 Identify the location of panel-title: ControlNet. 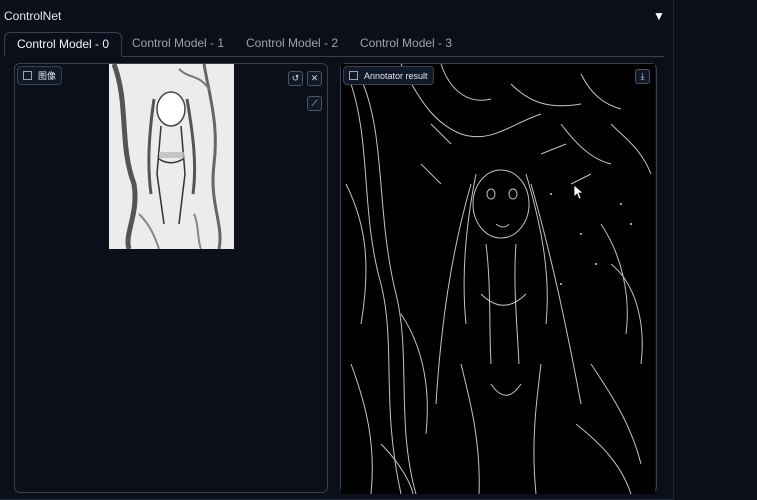
(33, 16).